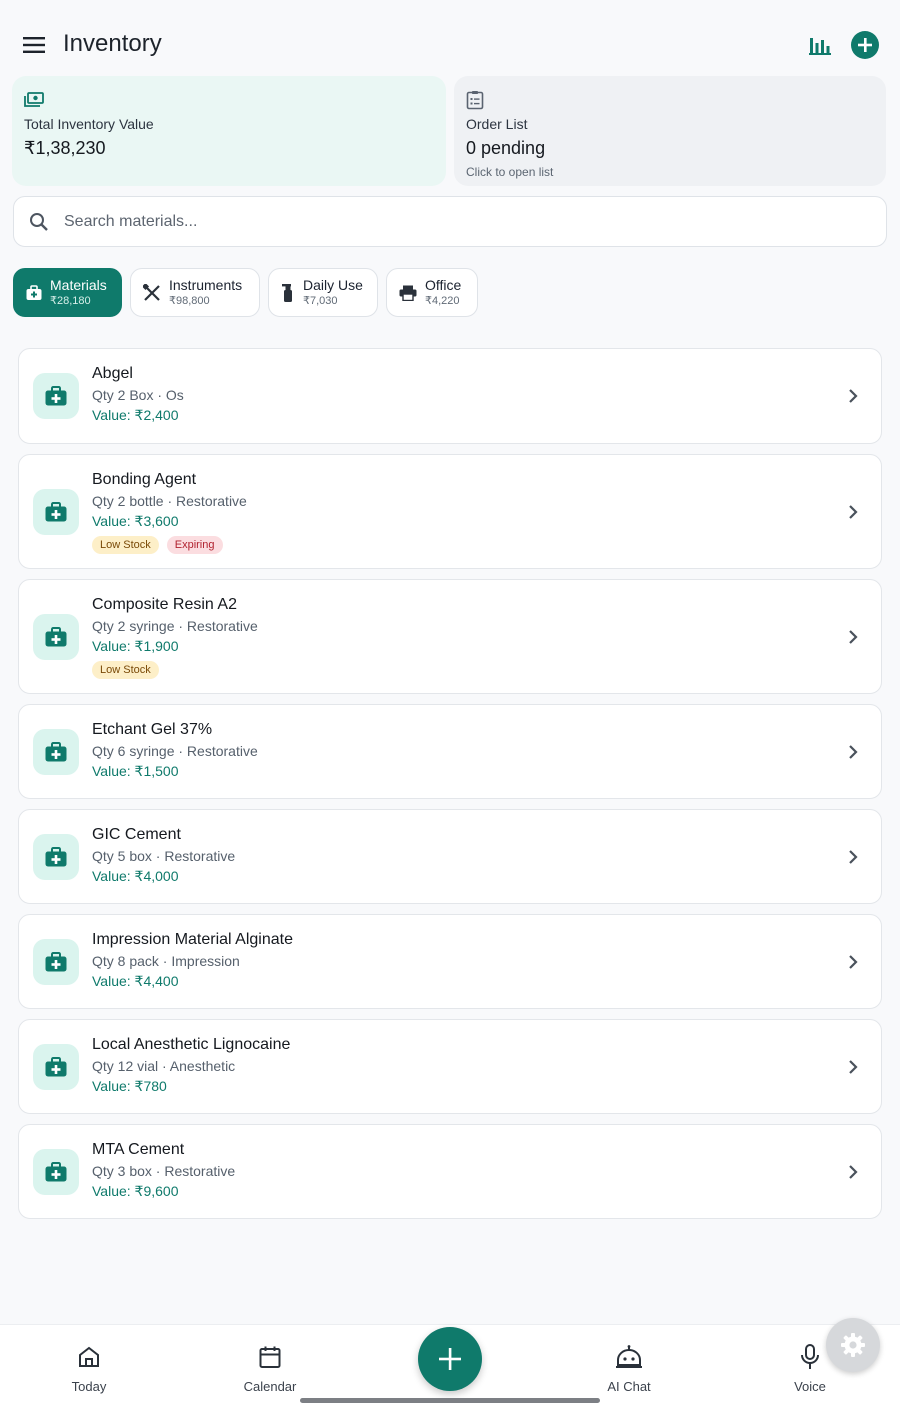 Image resolution: width=900 pixels, height=1409 pixels. What do you see at coordinates (144, 479) in the screenshot?
I see `item-name: Bonding Agent` at bounding box center [144, 479].